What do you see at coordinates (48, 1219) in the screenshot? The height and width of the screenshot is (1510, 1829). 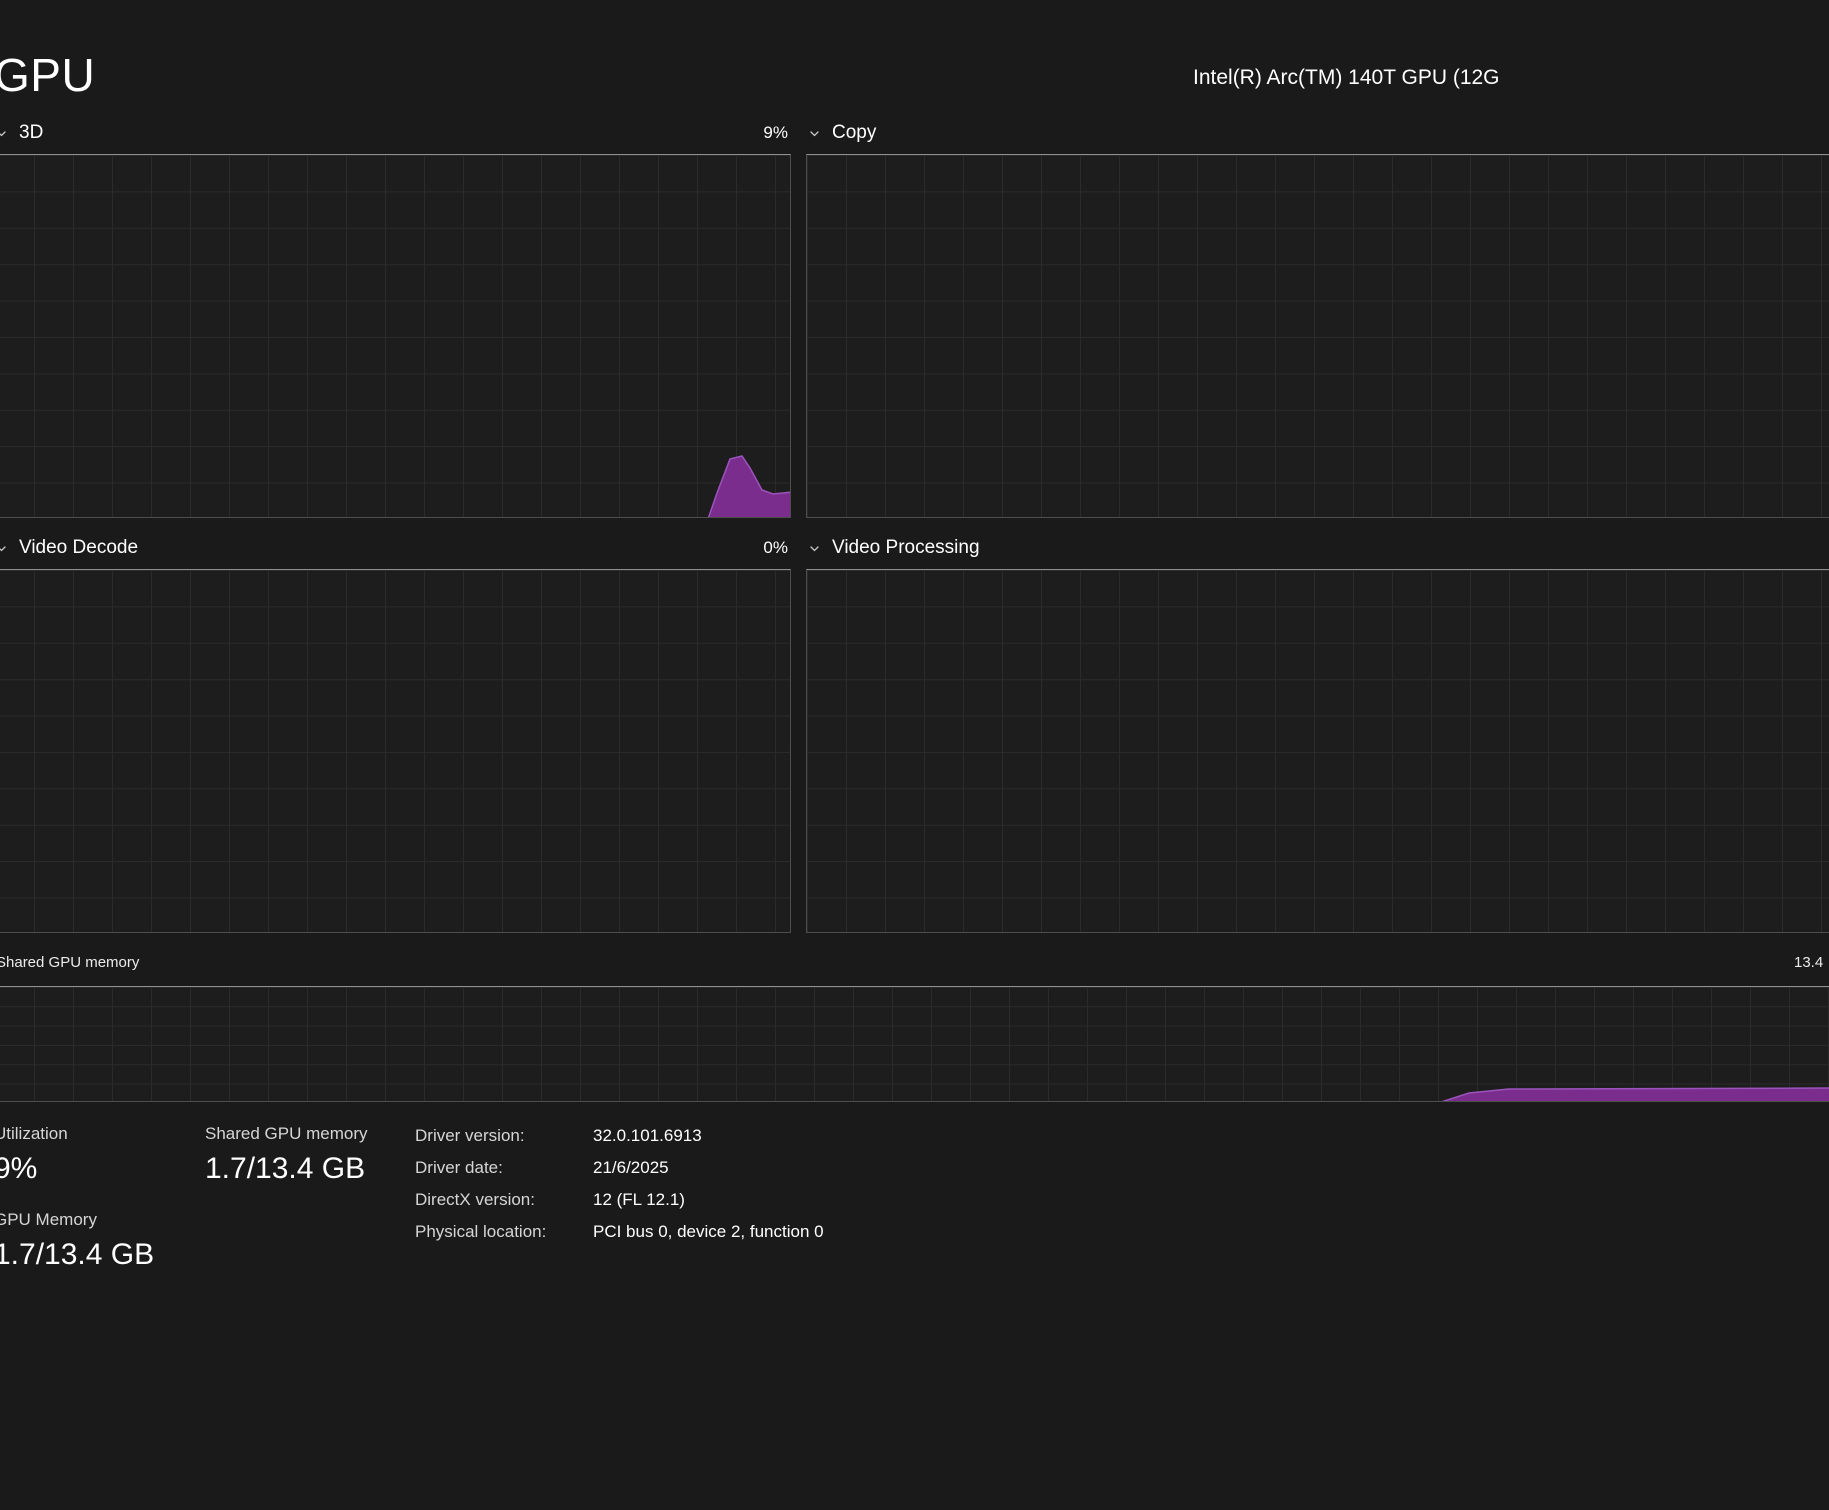 I see `gpu-memory-label: GPU Memory` at bounding box center [48, 1219].